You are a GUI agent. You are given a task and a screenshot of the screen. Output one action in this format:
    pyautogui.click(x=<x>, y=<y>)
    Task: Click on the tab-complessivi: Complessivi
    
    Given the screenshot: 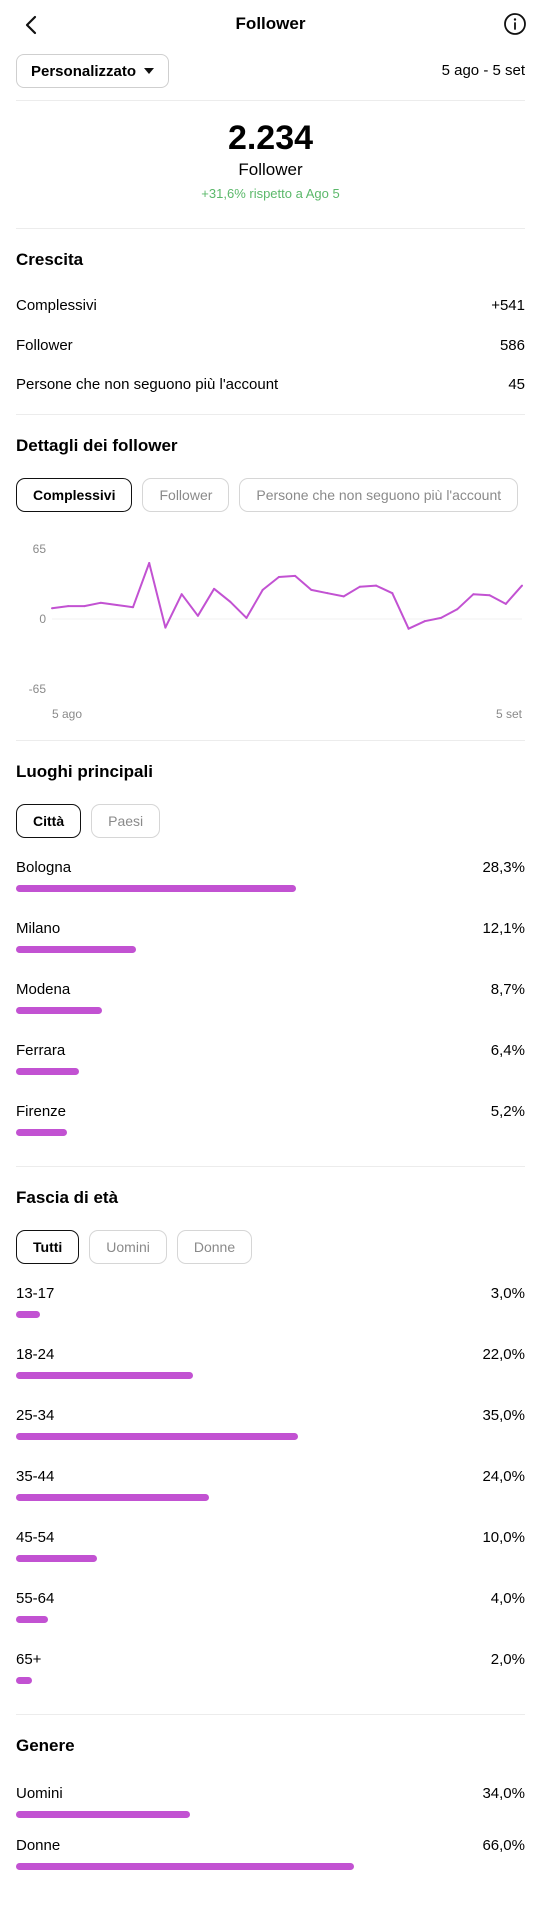 What is the action you would take?
    pyautogui.click(x=74, y=495)
    